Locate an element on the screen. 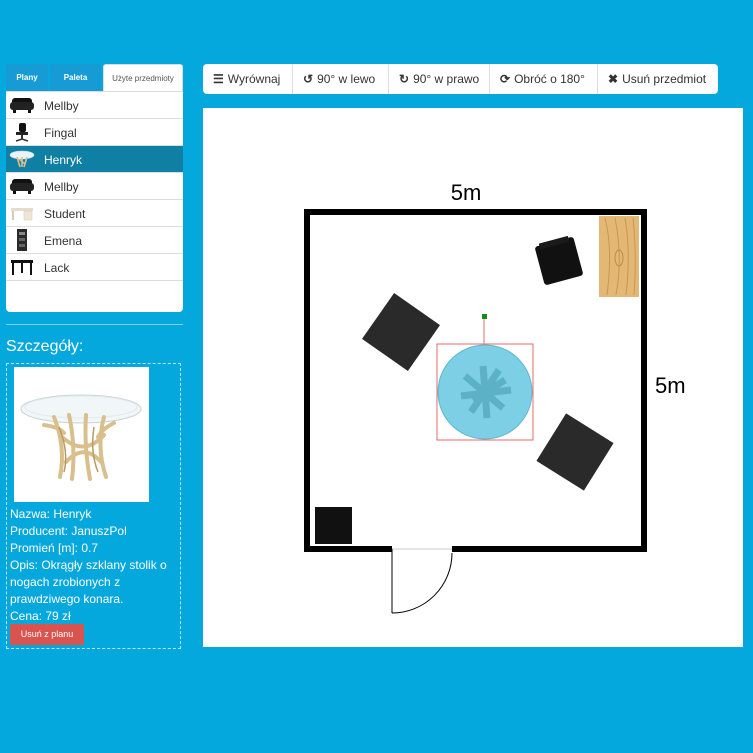 This screenshot has height=753, width=753. cabinet-item is located at coordinates (333, 525).